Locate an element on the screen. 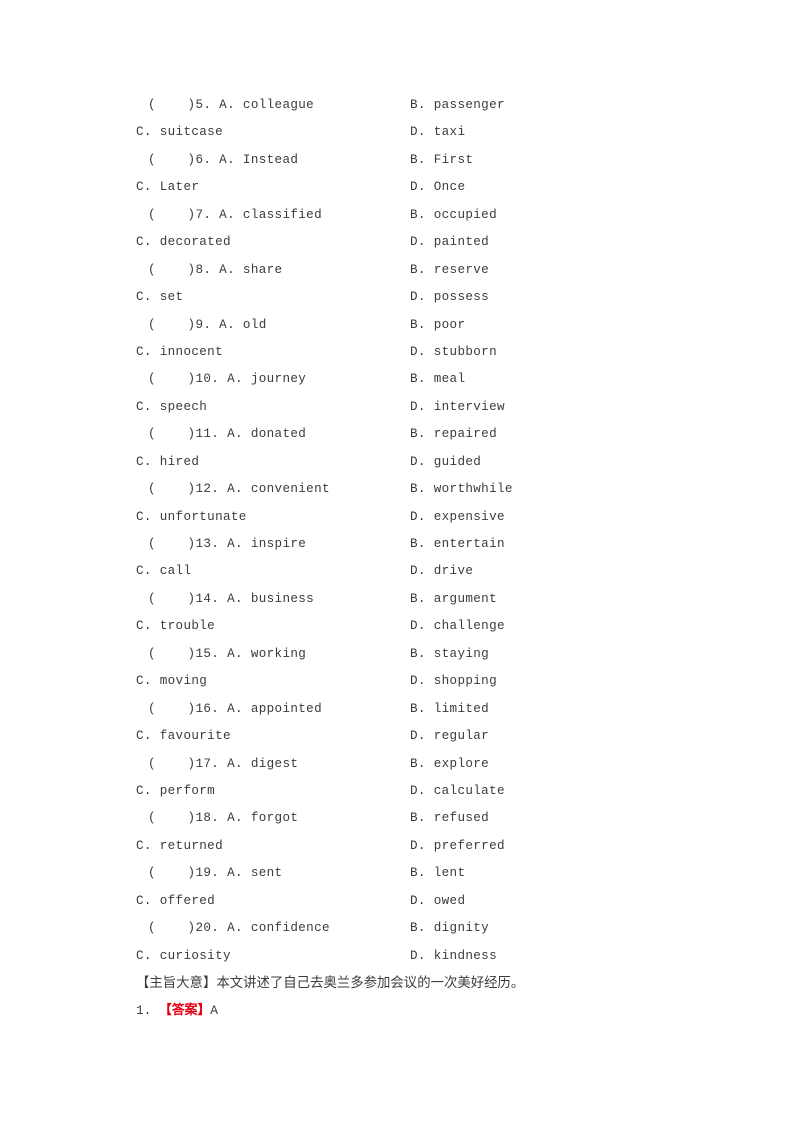 The width and height of the screenshot is (800, 1132). option-b-text: meal is located at coordinates (450, 379).